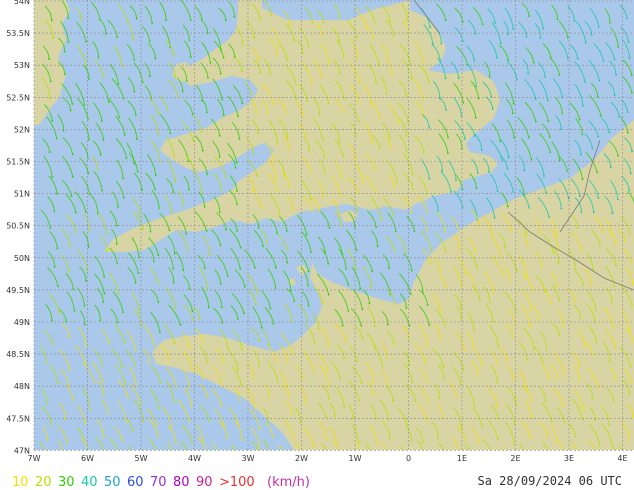  What do you see at coordinates (22, 65) in the screenshot?
I see `latitude-label: 53N` at bounding box center [22, 65].